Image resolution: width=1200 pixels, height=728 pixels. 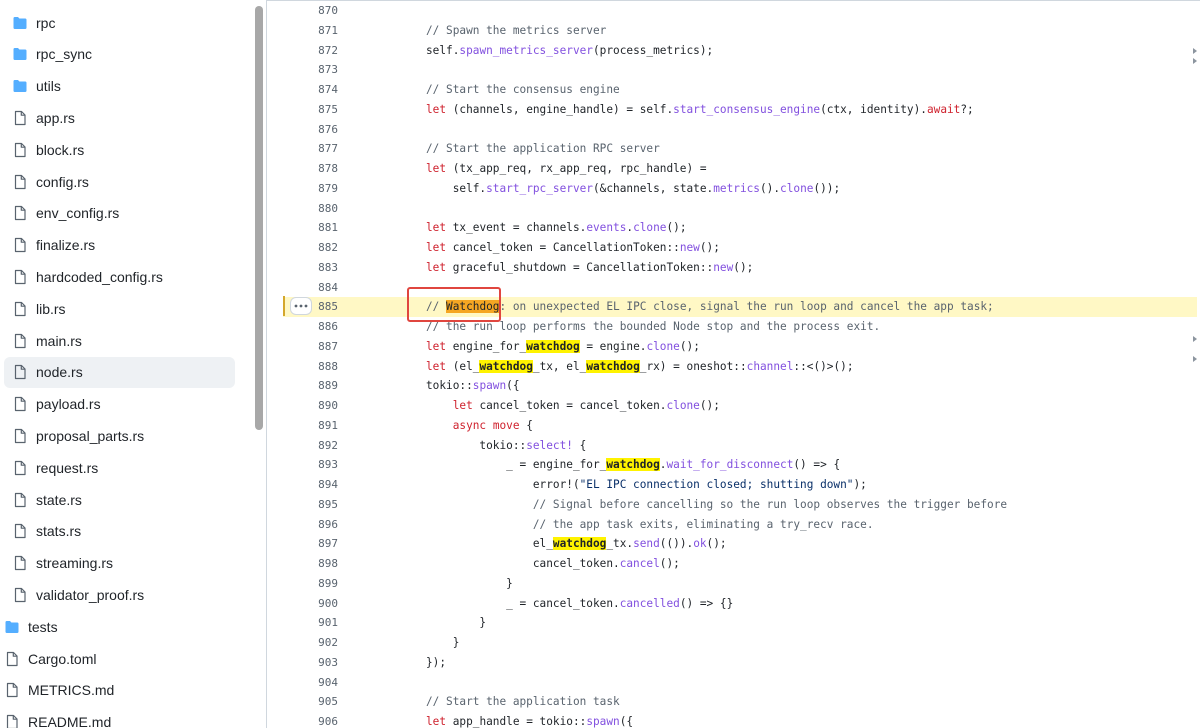 What do you see at coordinates (310, 130) in the screenshot?
I see `line-number: 876` at bounding box center [310, 130].